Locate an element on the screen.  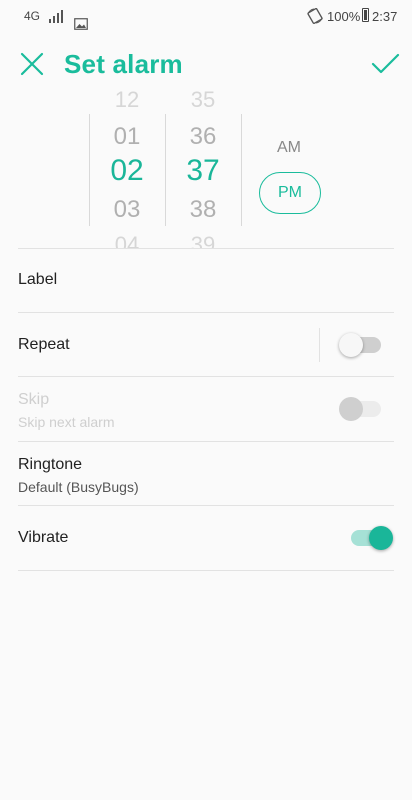
save-button is located at coordinates (385, 64).